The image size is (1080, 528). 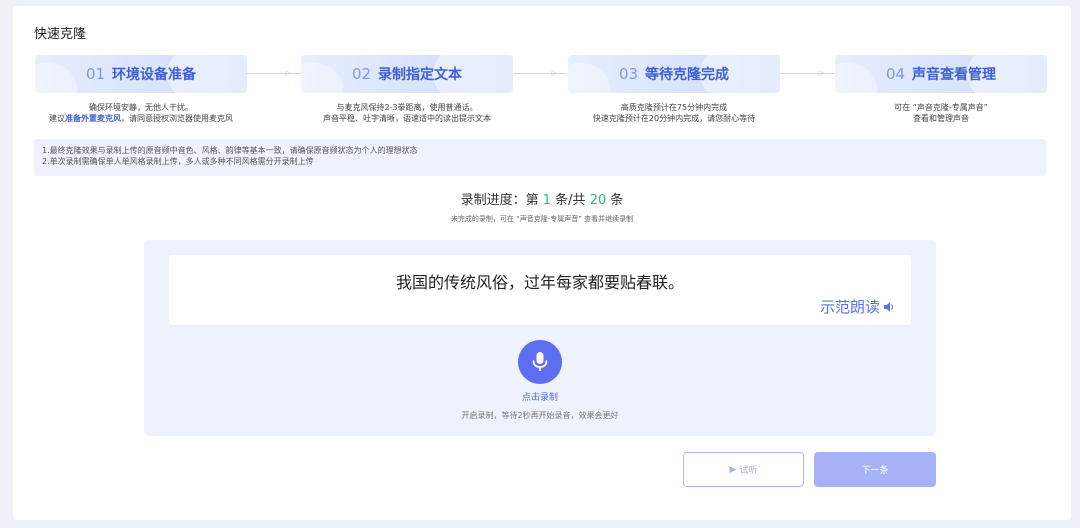 I want to click on step-1-banner: 01 环境设备准备, so click(x=141, y=74).